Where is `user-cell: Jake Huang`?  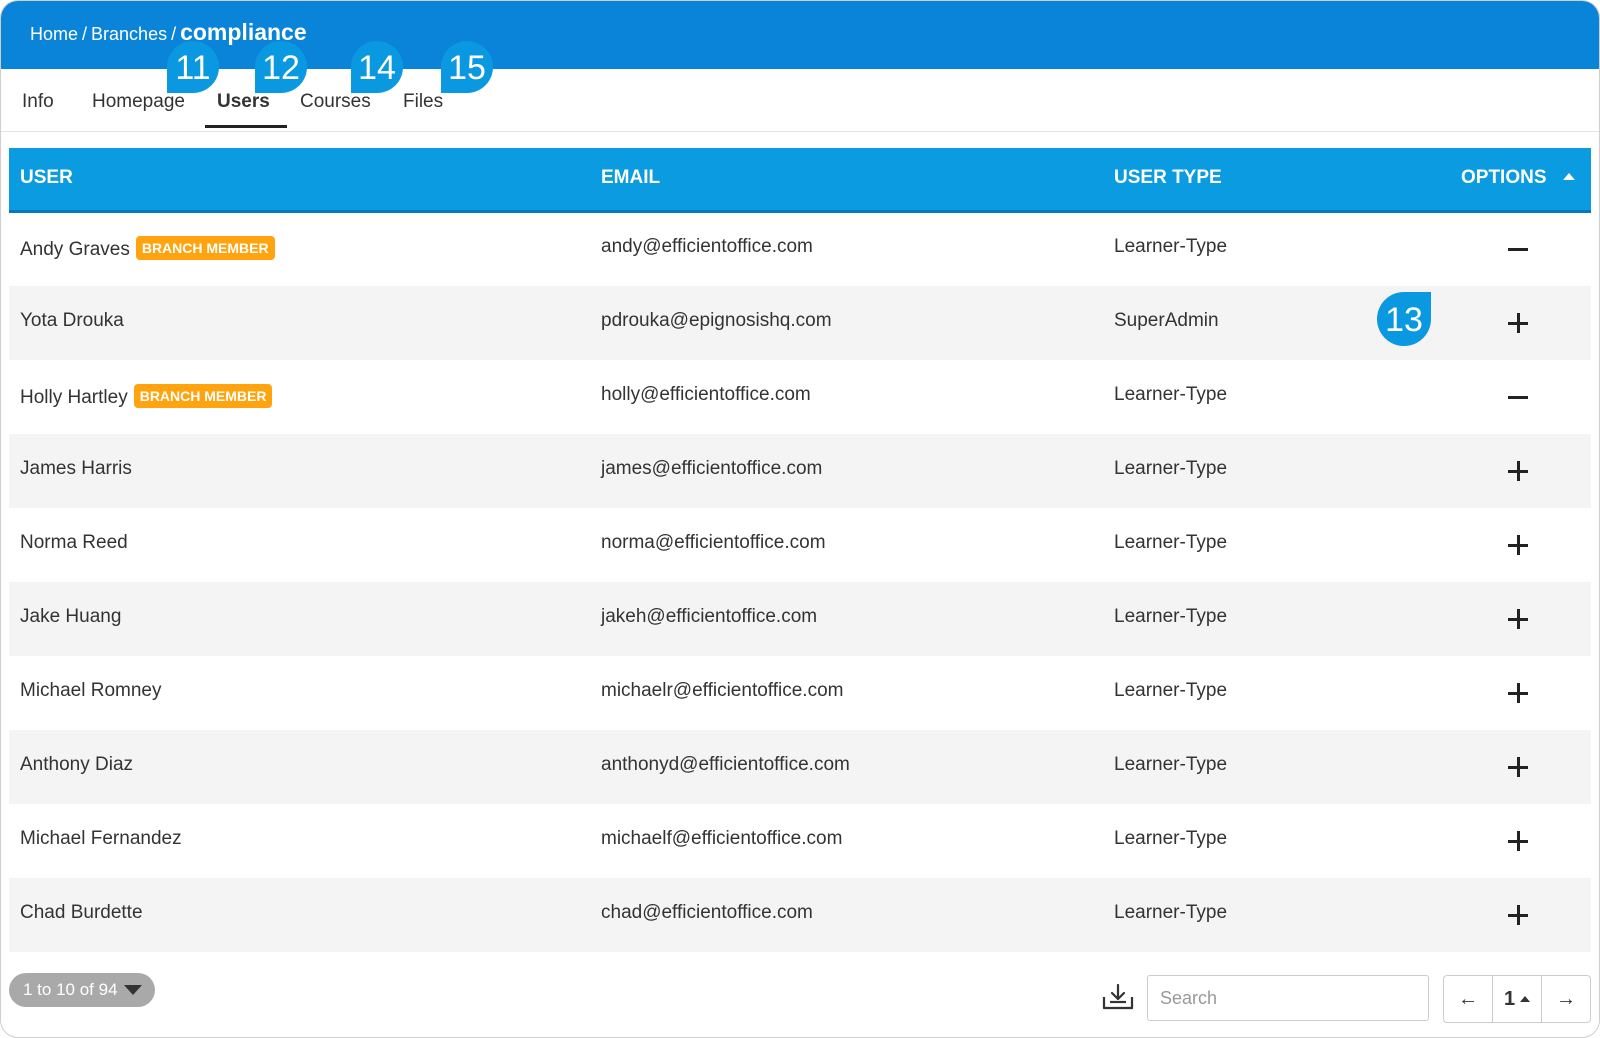
user-cell: Jake Huang is located at coordinates (70, 617).